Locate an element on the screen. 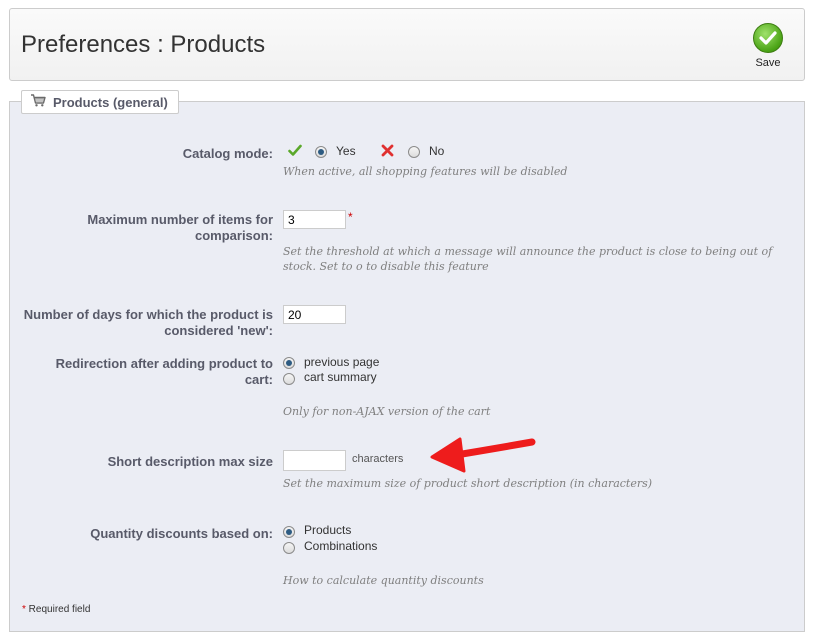 Image resolution: width=813 pixels, height=636 pixels. qty-discounts-label: Quantity discounts based on: is located at coordinates (181, 533).